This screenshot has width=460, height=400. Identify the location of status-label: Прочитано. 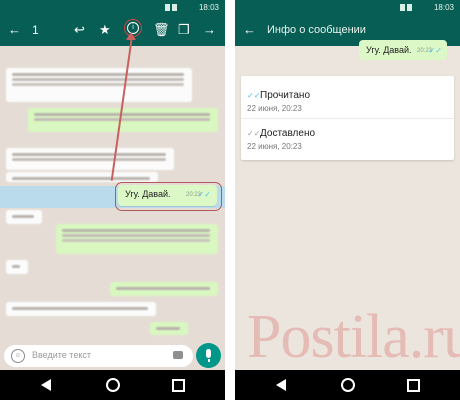
(285, 95).